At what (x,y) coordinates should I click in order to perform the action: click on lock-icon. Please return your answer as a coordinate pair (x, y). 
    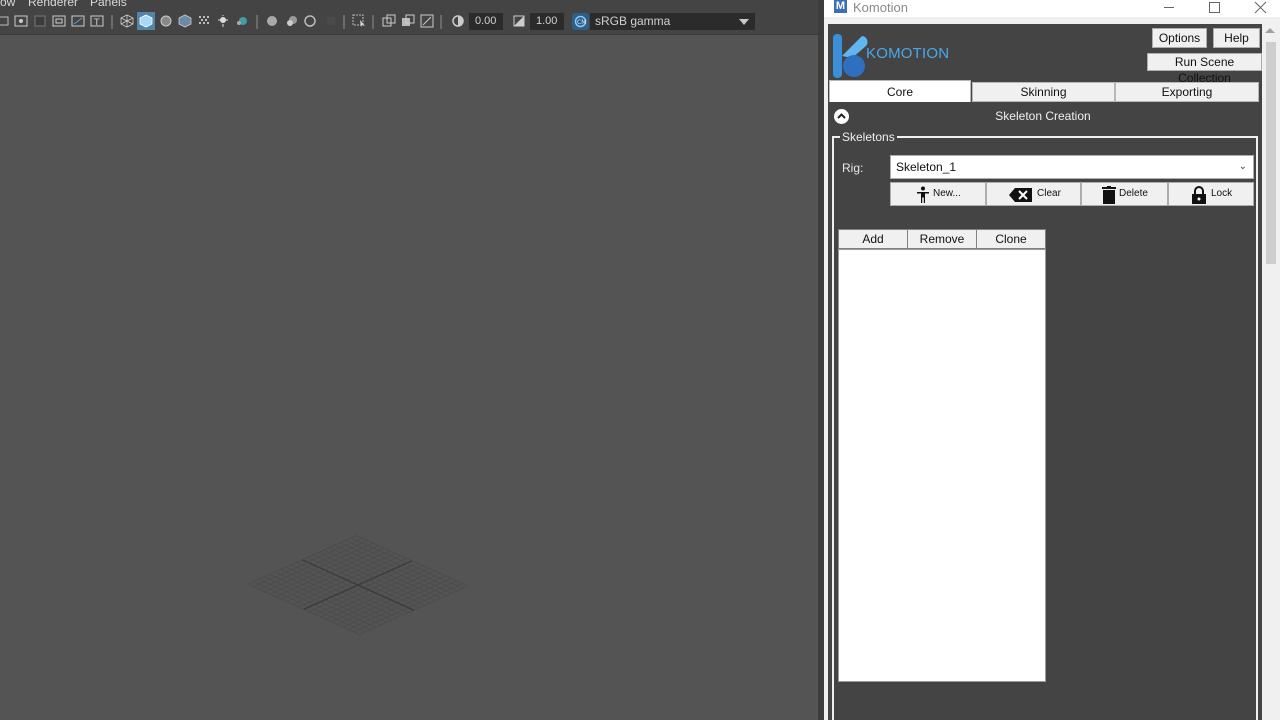
    Looking at the image, I should click on (1199, 196).